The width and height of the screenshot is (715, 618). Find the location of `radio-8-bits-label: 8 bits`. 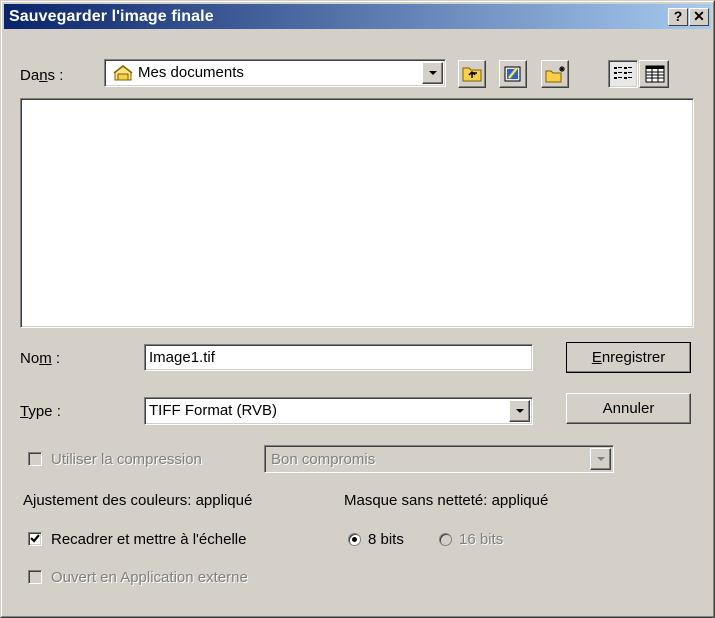

radio-8-bits-label: 8 bits is located at coordinates (386, 539).